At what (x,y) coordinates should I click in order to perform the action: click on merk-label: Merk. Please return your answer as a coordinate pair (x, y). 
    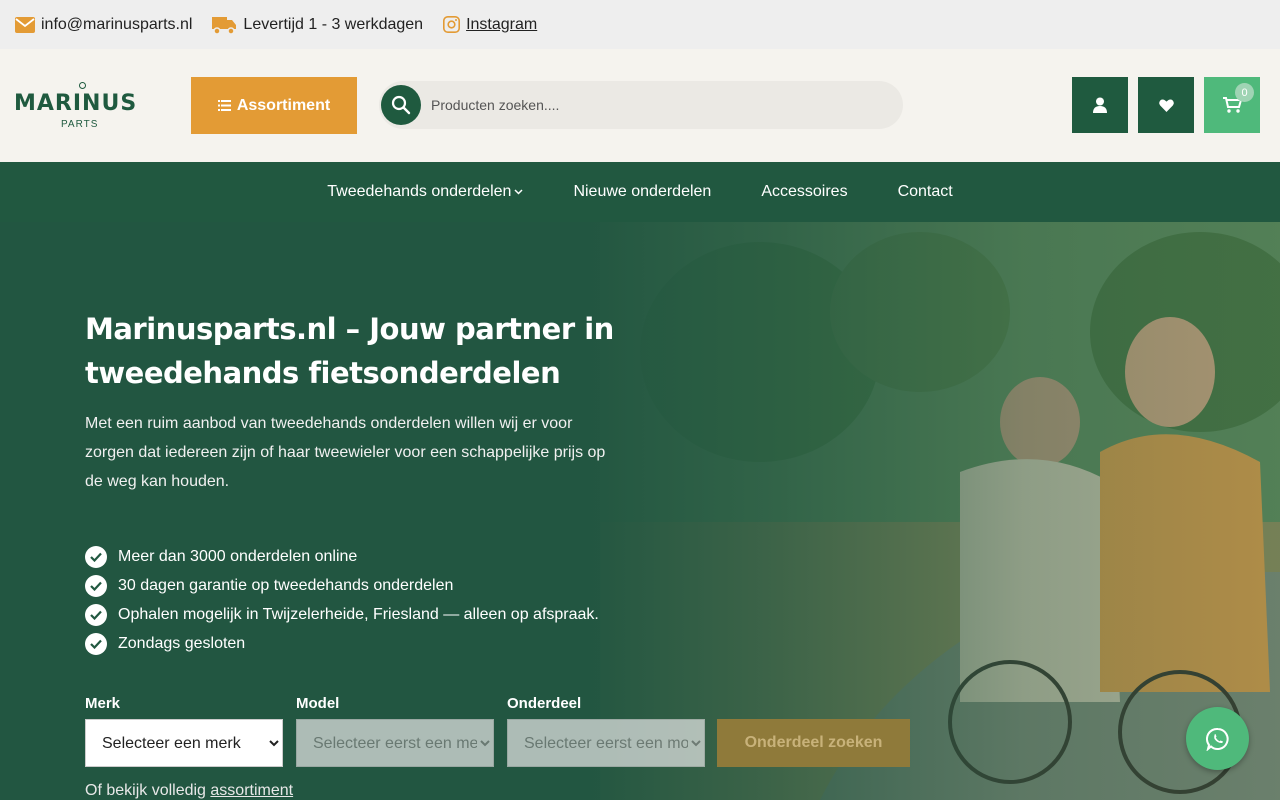
    Looking at the image, I should click on (103, 703).